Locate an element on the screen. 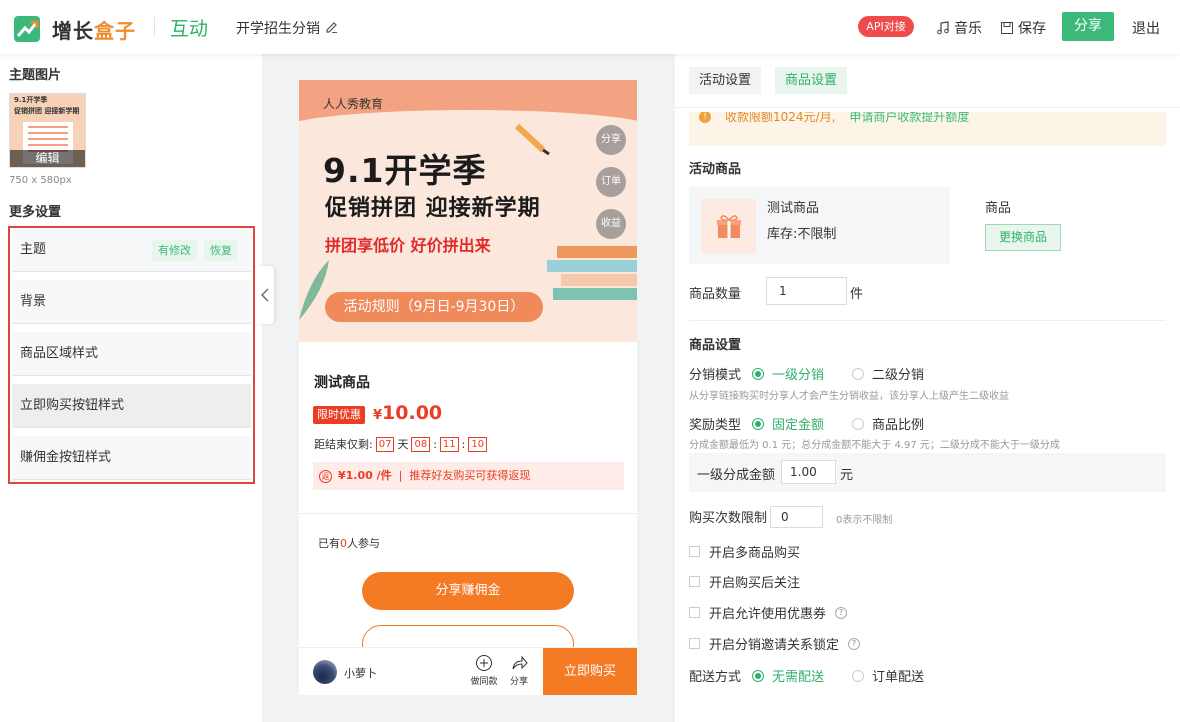  setting-theme: 主题 有修改 恢复 is located at coordinates (131, 250).